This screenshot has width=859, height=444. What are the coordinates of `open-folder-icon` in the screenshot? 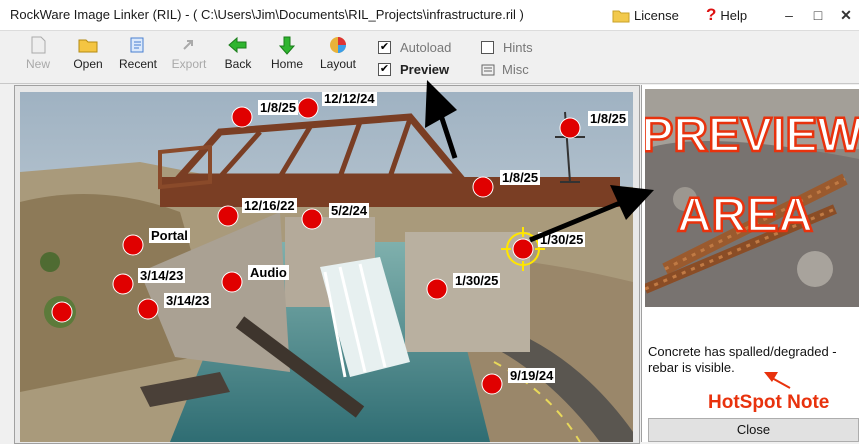 It's located at (88, 46).